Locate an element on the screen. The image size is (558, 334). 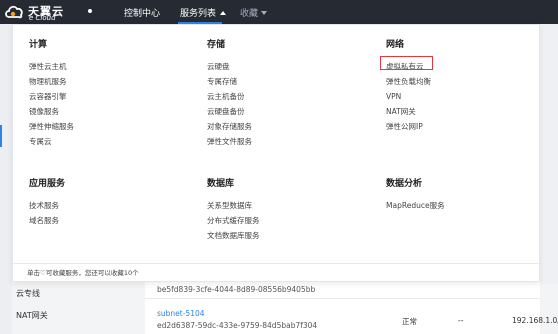
caret-down-icon is located at coordinates (264, 13).